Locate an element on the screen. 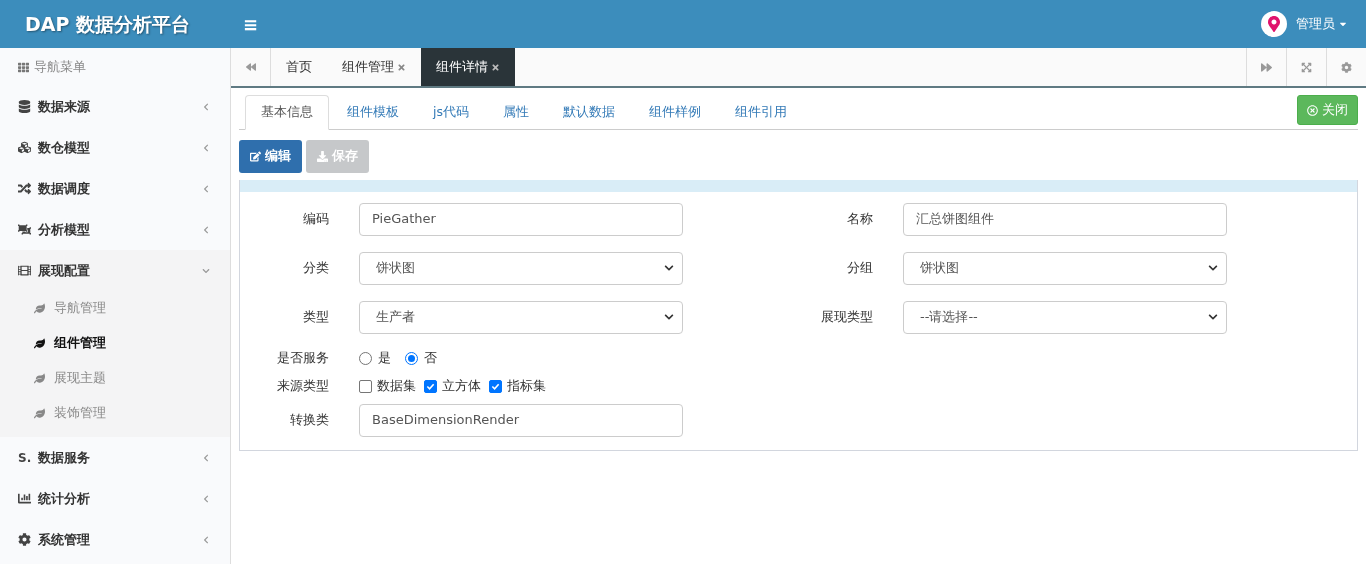  text-field: BaseDimensionRender is located at coordinates (521, 420).